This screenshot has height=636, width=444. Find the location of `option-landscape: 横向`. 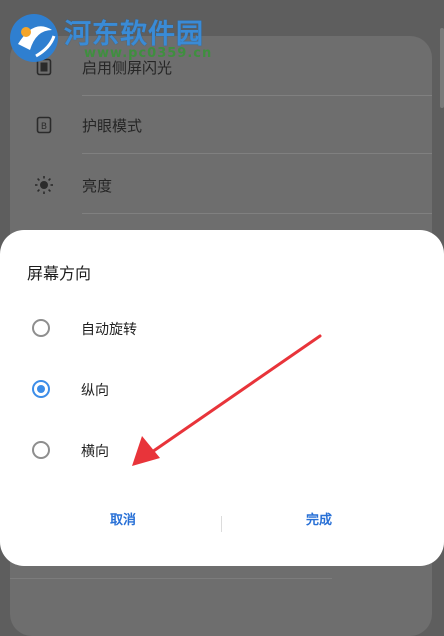

option-landscape: 横向 is located at coordinates (222, 452).